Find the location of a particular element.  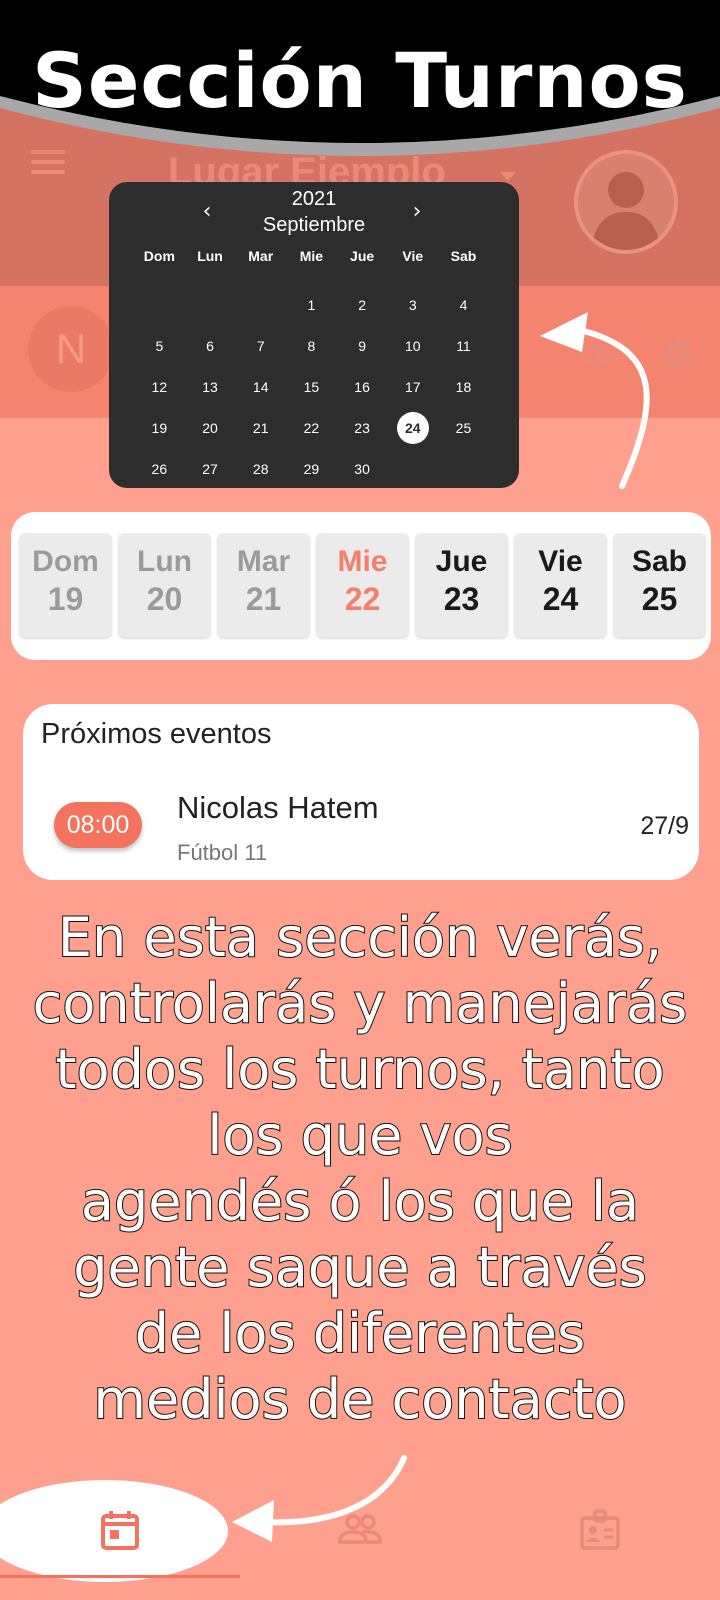

calendar-day: 10 is located at coordinates (412, 345).